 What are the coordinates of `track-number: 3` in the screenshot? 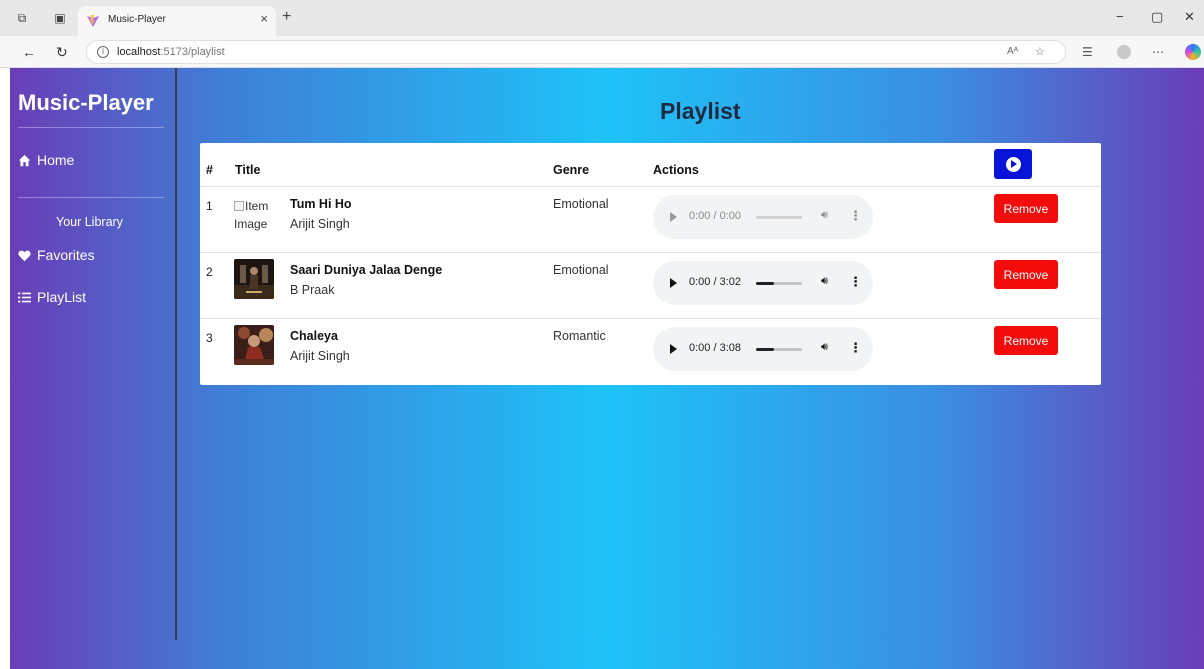 It's located at (209, 338).